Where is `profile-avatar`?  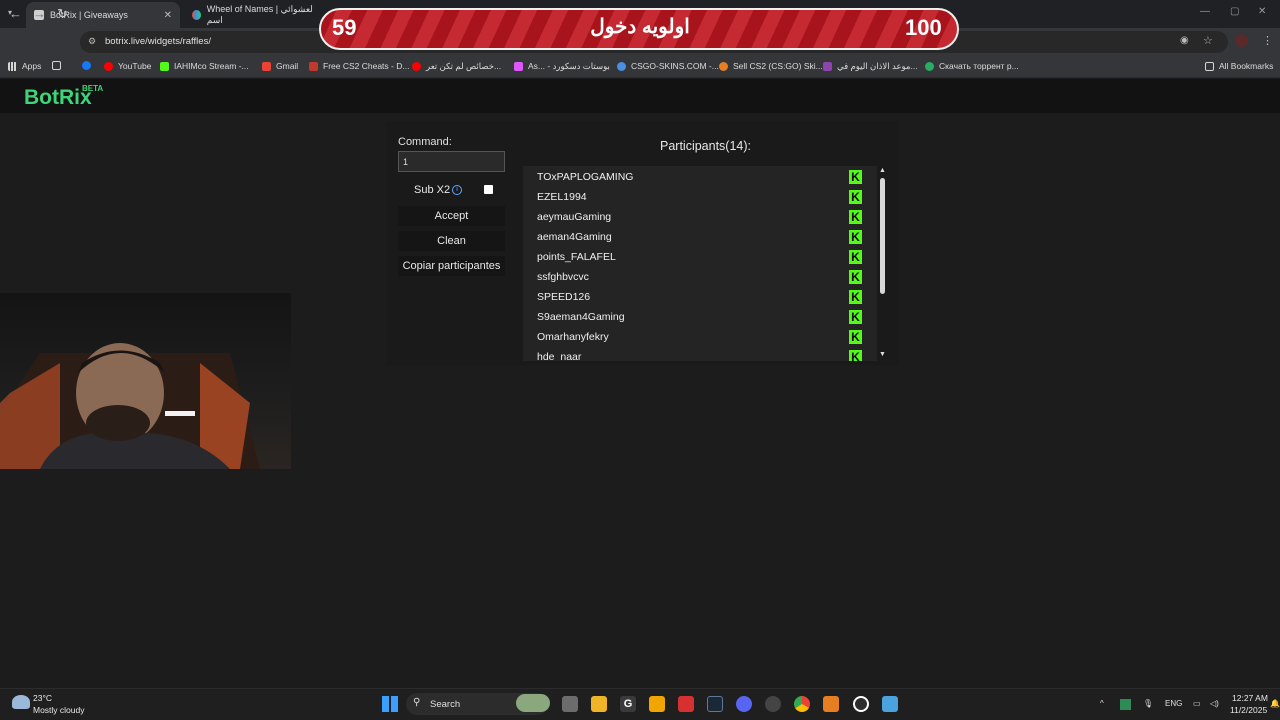 profile-avatar is located at coordinates (1241, 40).